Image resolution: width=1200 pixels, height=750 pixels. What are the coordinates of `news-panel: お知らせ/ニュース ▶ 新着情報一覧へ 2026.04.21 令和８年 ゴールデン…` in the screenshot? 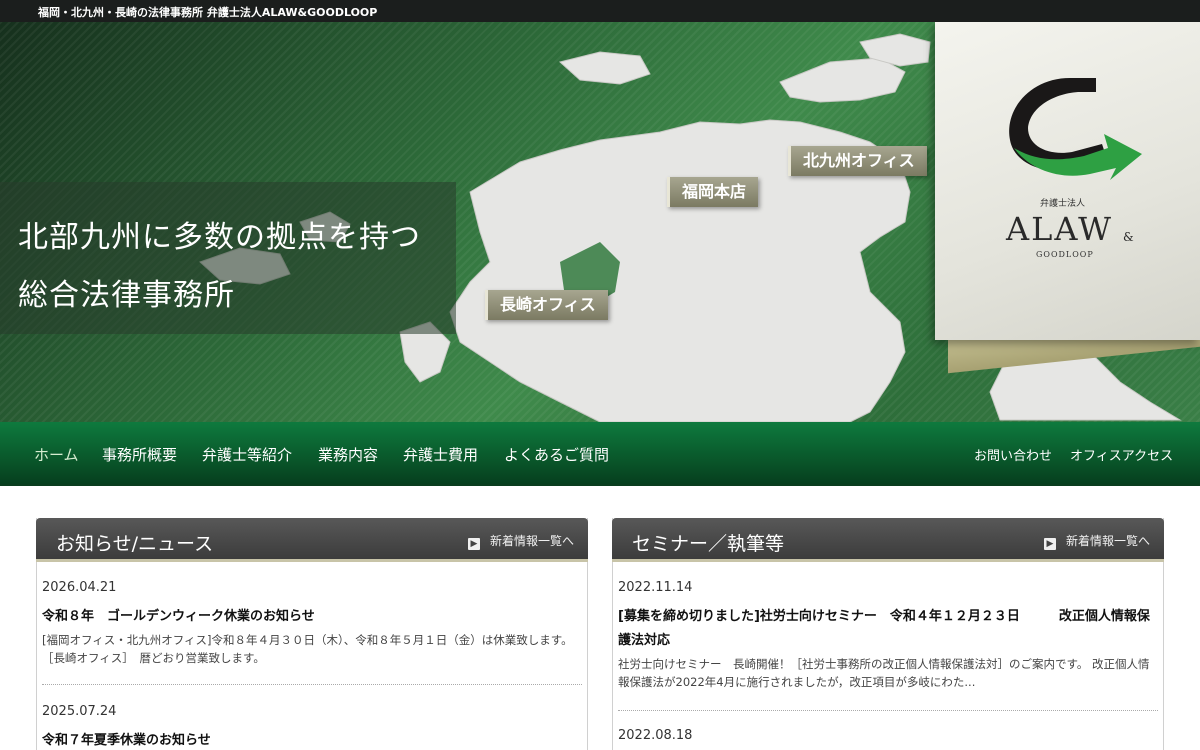 It's located at (312, 634).